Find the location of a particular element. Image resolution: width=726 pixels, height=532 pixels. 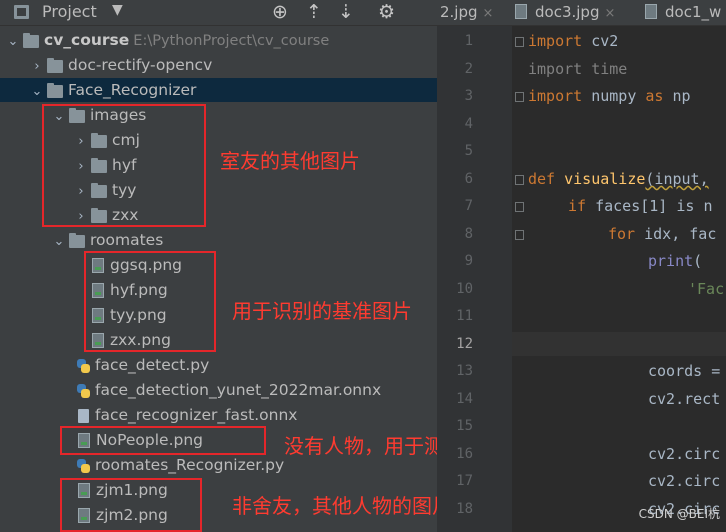

tree-item-recognizer-fast-onnx: face_recognizer_fast.onnx is located at coordinates (185, 415).